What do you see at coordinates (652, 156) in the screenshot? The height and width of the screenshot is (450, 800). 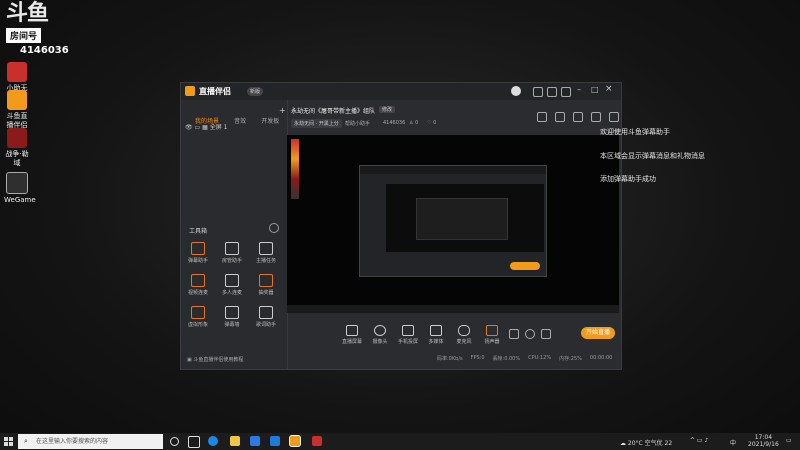 I see `chat-line: 本区域会显示弹幕消息和礼物消息` at bounding box center [652, 156].